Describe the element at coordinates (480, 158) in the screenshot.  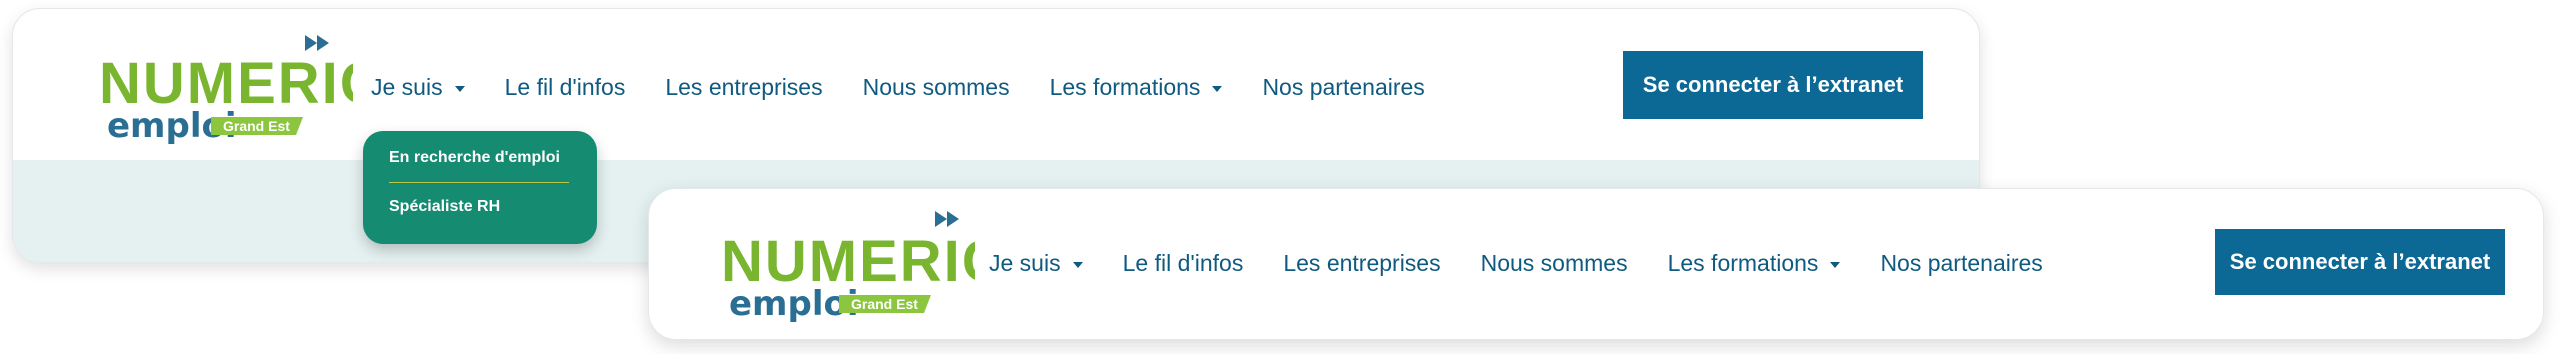
I see `dropdown-item-recherche-emploi: En recherche d'emploi` at that location.